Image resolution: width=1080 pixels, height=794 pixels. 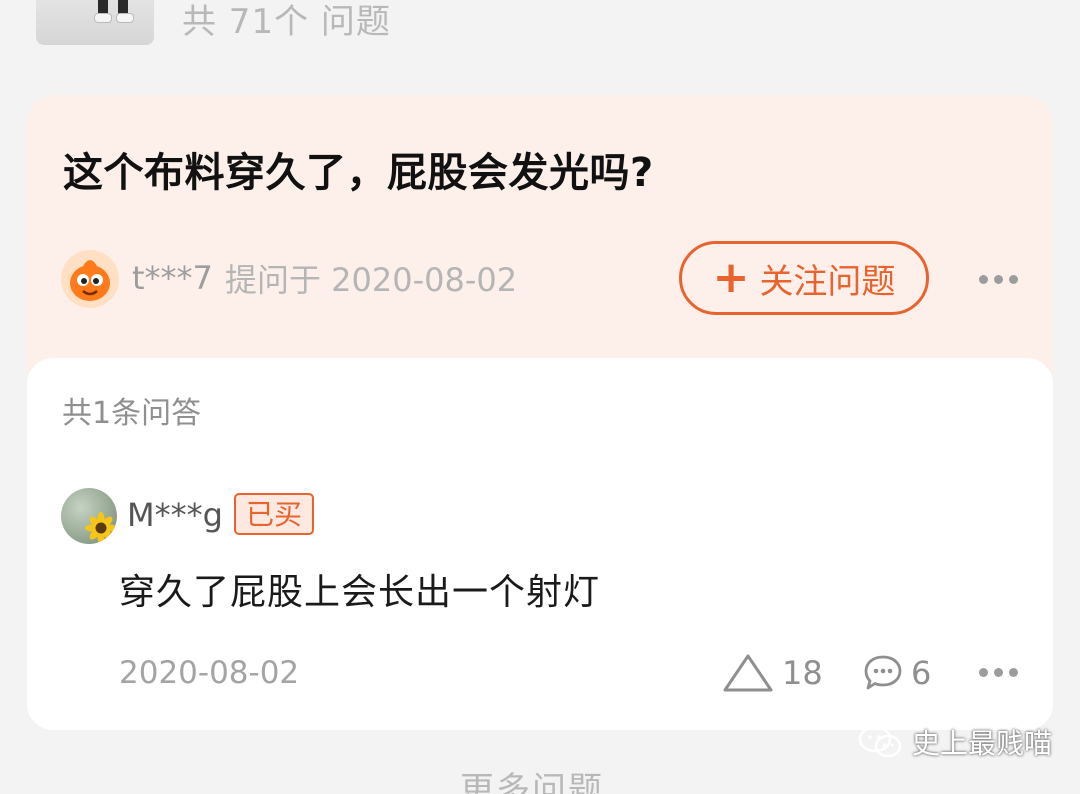 I want to click on like-count: 18, so click(x=802, y=673).